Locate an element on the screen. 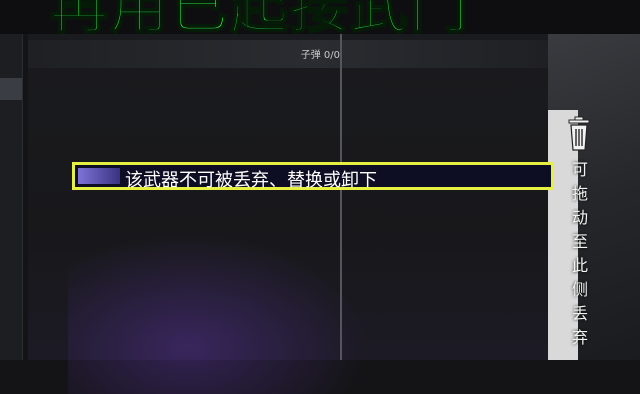 This screenshot has width=640, height=394. top-banner: 再用已起接武门 is located at coordinates (320, 17).